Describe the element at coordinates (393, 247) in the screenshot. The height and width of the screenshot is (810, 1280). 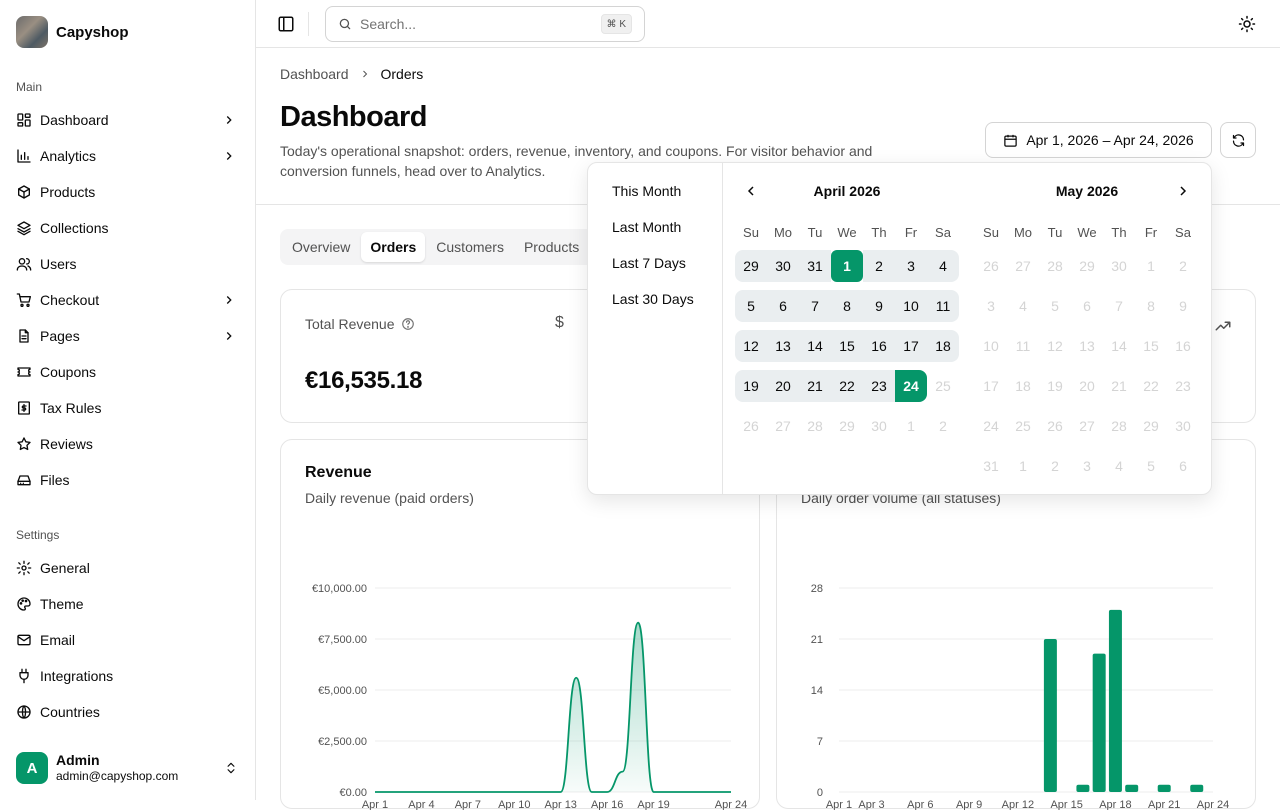
I see `tab-orders: Orders` at that location.